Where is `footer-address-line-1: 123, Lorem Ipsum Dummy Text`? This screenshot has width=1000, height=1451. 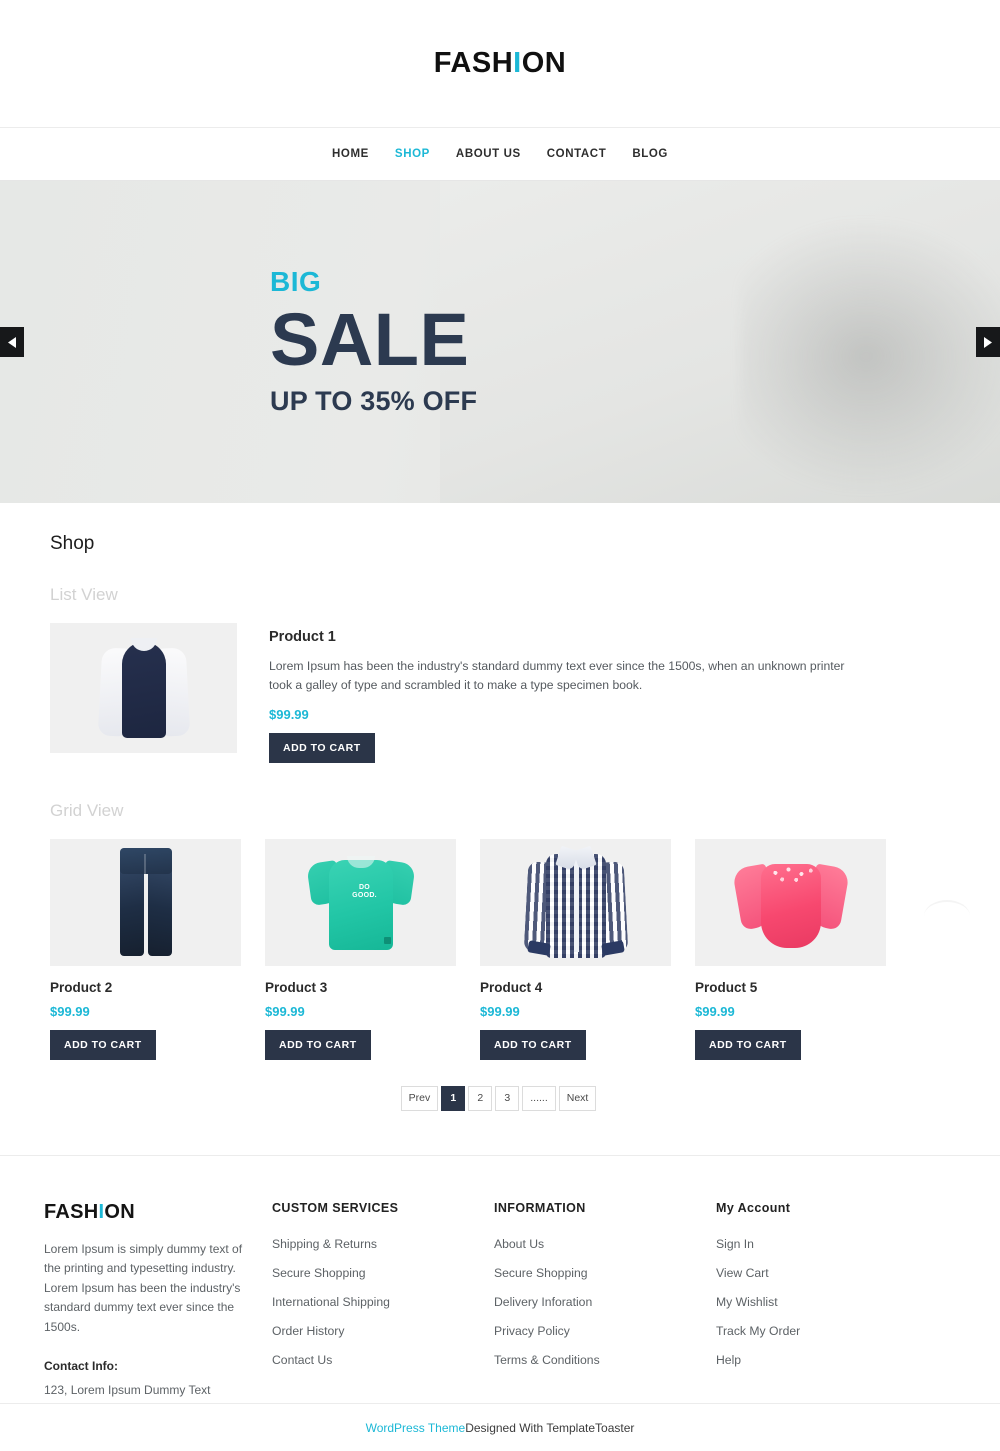
footer-address-line-1: 123, Lorem Ipsum Dummy Text is located at coordinates (127, 1390).